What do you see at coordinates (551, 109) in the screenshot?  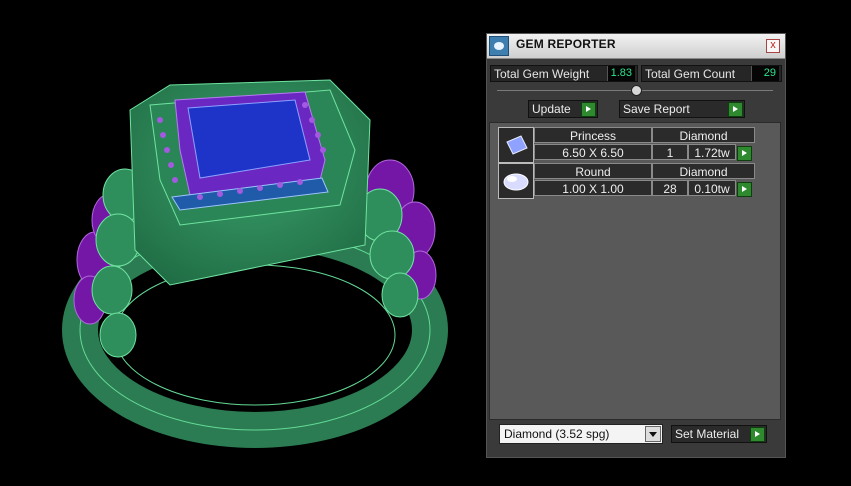 I see `update-button-label: Update` at bounding box center [551, 109].